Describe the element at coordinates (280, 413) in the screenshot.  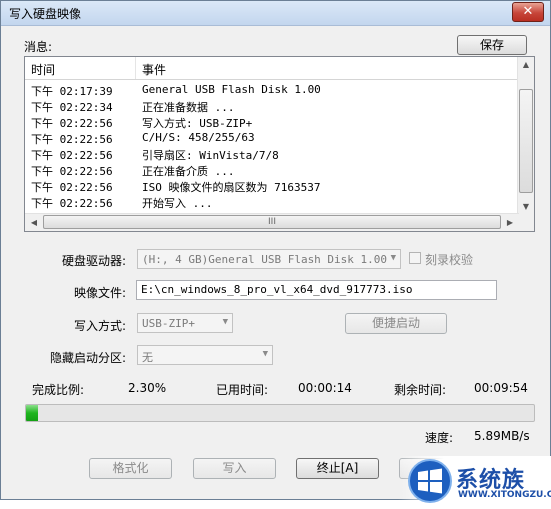
I see `write-progress-bar` at that location.